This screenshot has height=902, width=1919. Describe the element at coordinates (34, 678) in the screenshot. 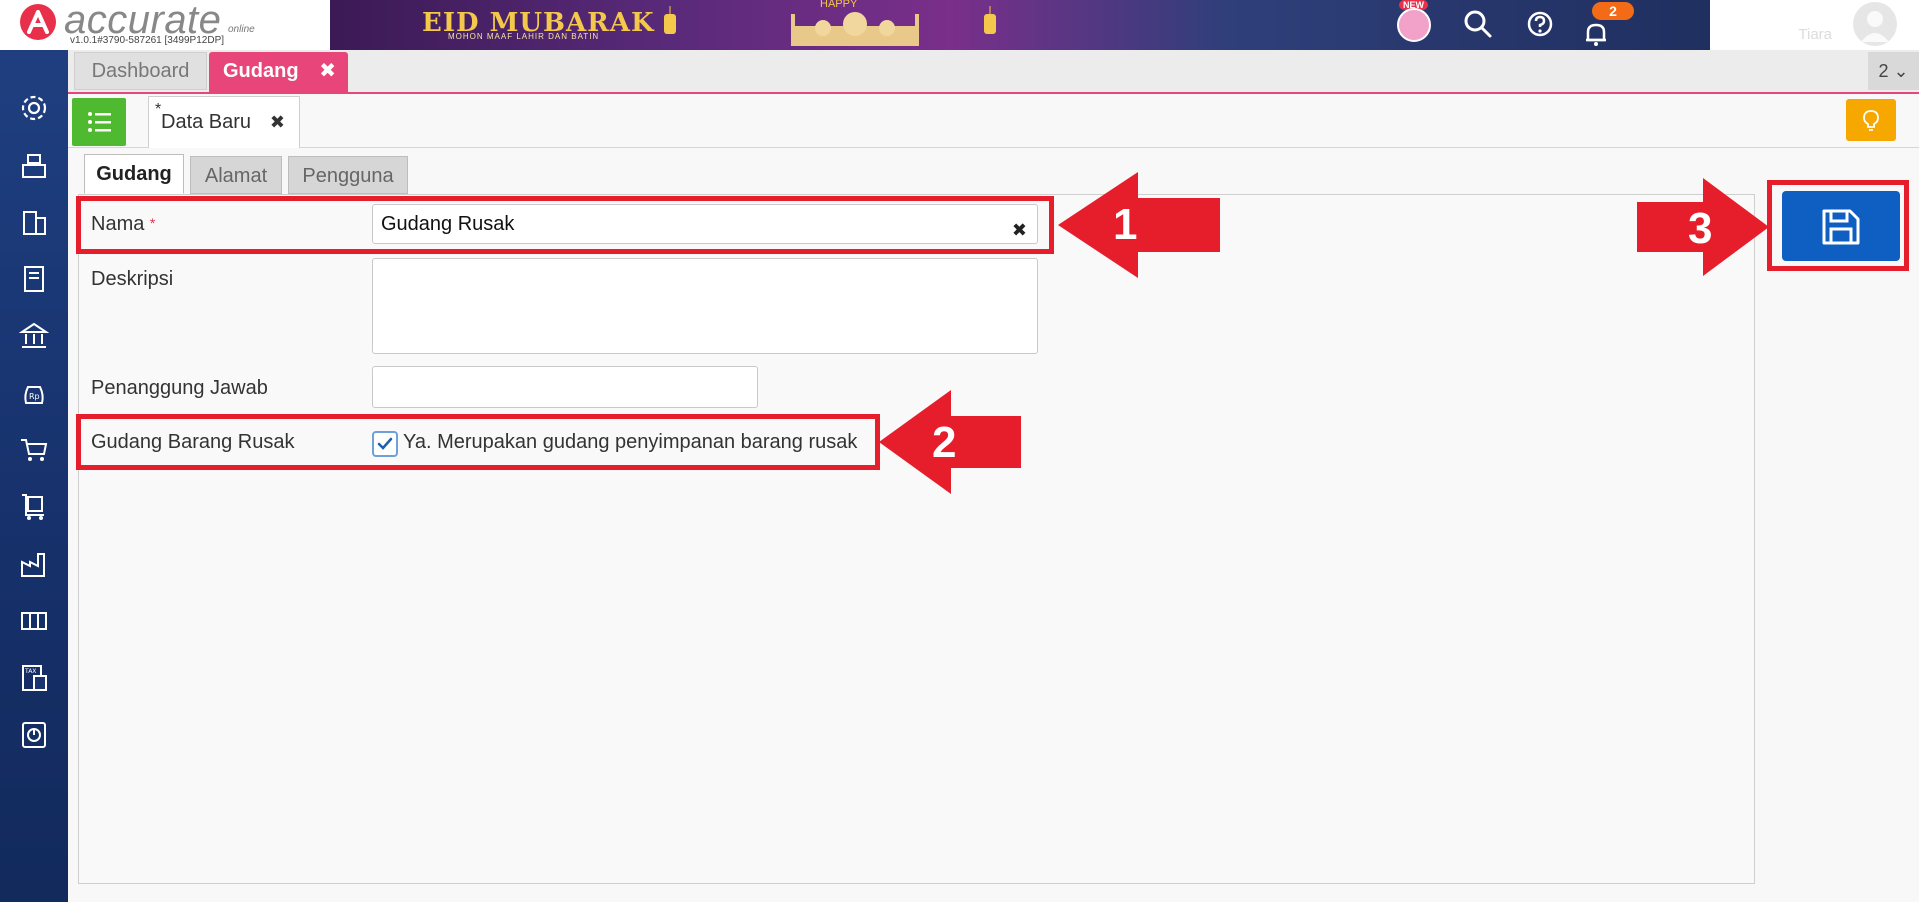

I see `tax-icon: TAX` at that location.